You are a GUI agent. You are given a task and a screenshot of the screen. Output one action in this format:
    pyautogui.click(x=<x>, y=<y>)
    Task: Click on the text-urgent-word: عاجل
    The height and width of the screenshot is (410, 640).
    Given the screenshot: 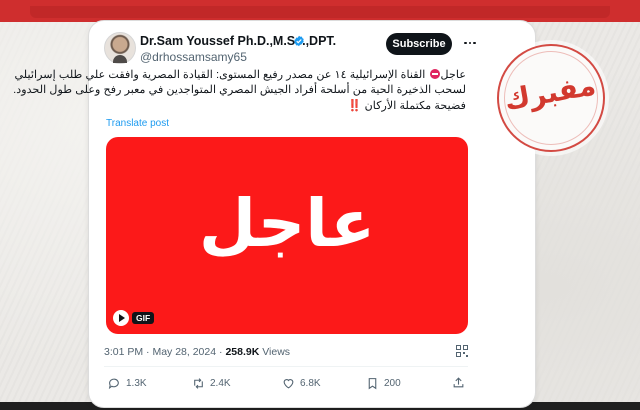 What is the action you would take?
    pyautogui.click(x=453, y=75)
    